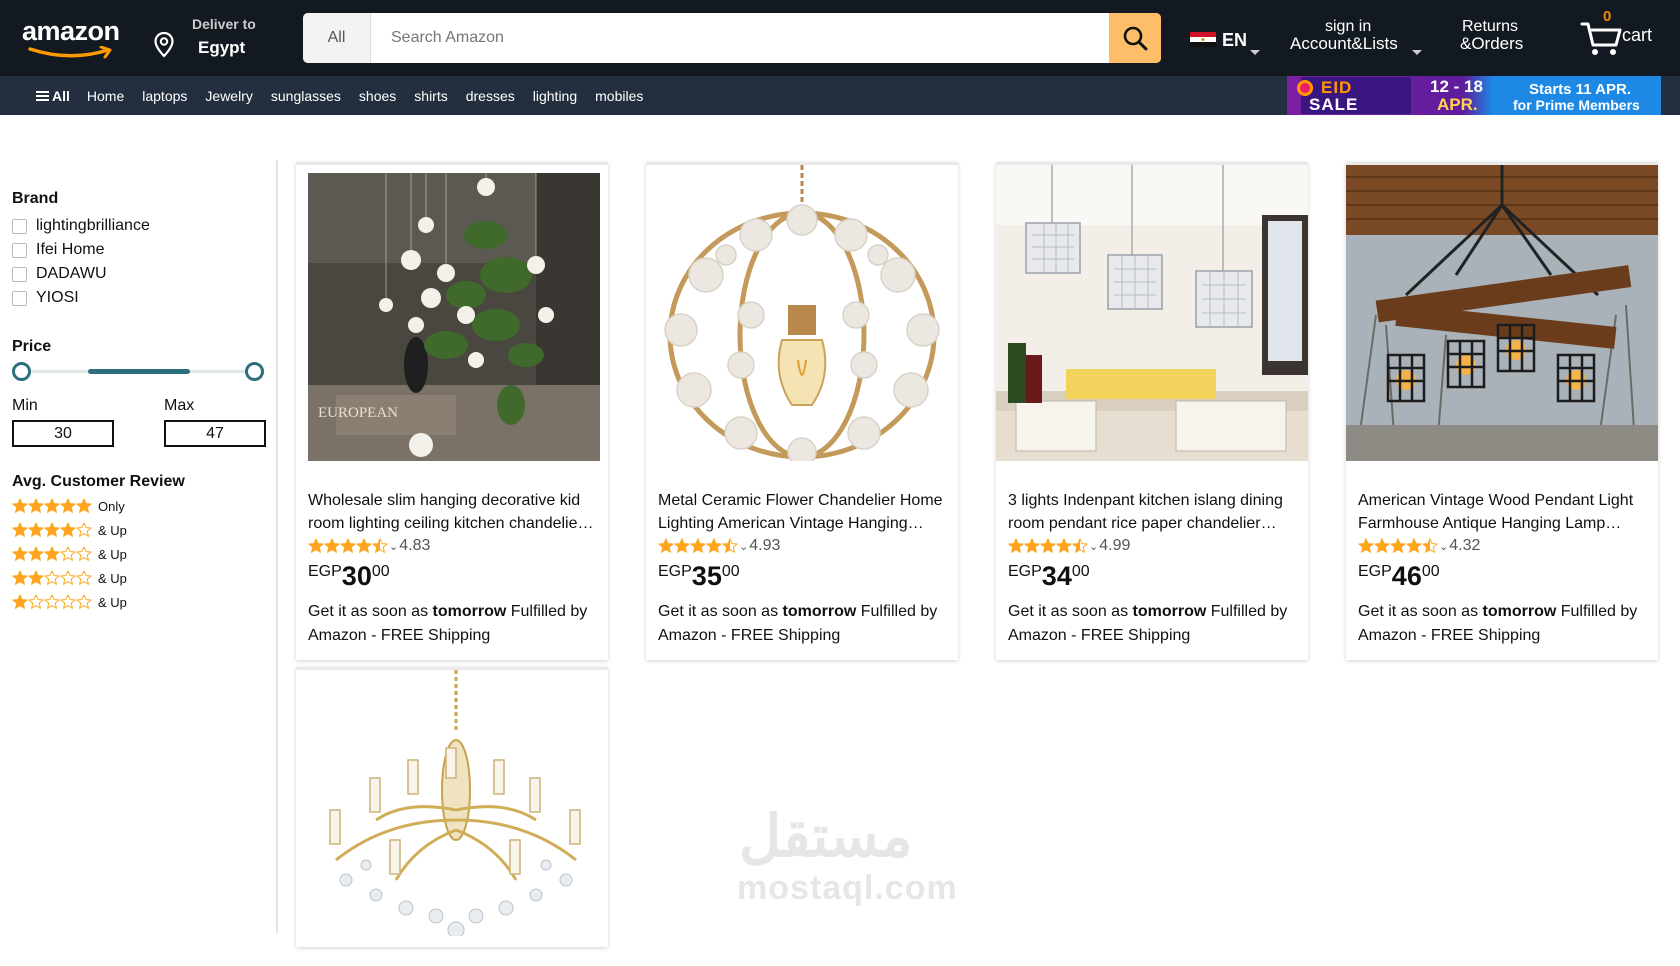 Image resolution: width=1680 pixels, height=966 pixels. What do you see at coordinates (719, 546) in the screenshot?
I see `product-rating: ⌄ 4.93` at bounding box center [719, 546].